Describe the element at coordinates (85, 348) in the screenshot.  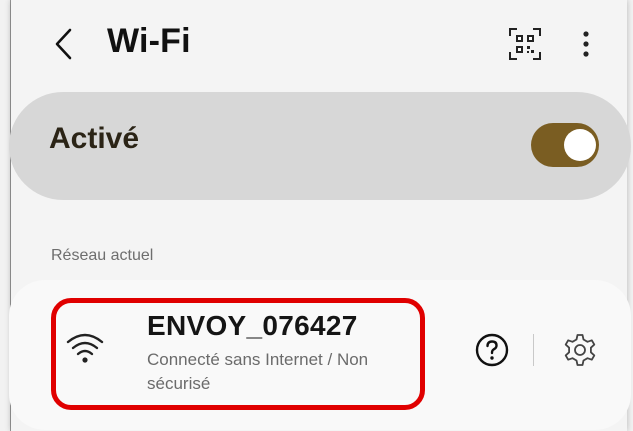
I see `wifi-signal-icon` at that location.